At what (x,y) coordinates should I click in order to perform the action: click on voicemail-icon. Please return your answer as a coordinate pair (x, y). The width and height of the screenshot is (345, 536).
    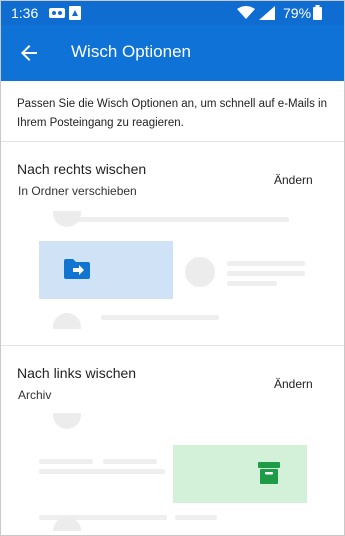
    Looking at the image, I should click on (57, 14).